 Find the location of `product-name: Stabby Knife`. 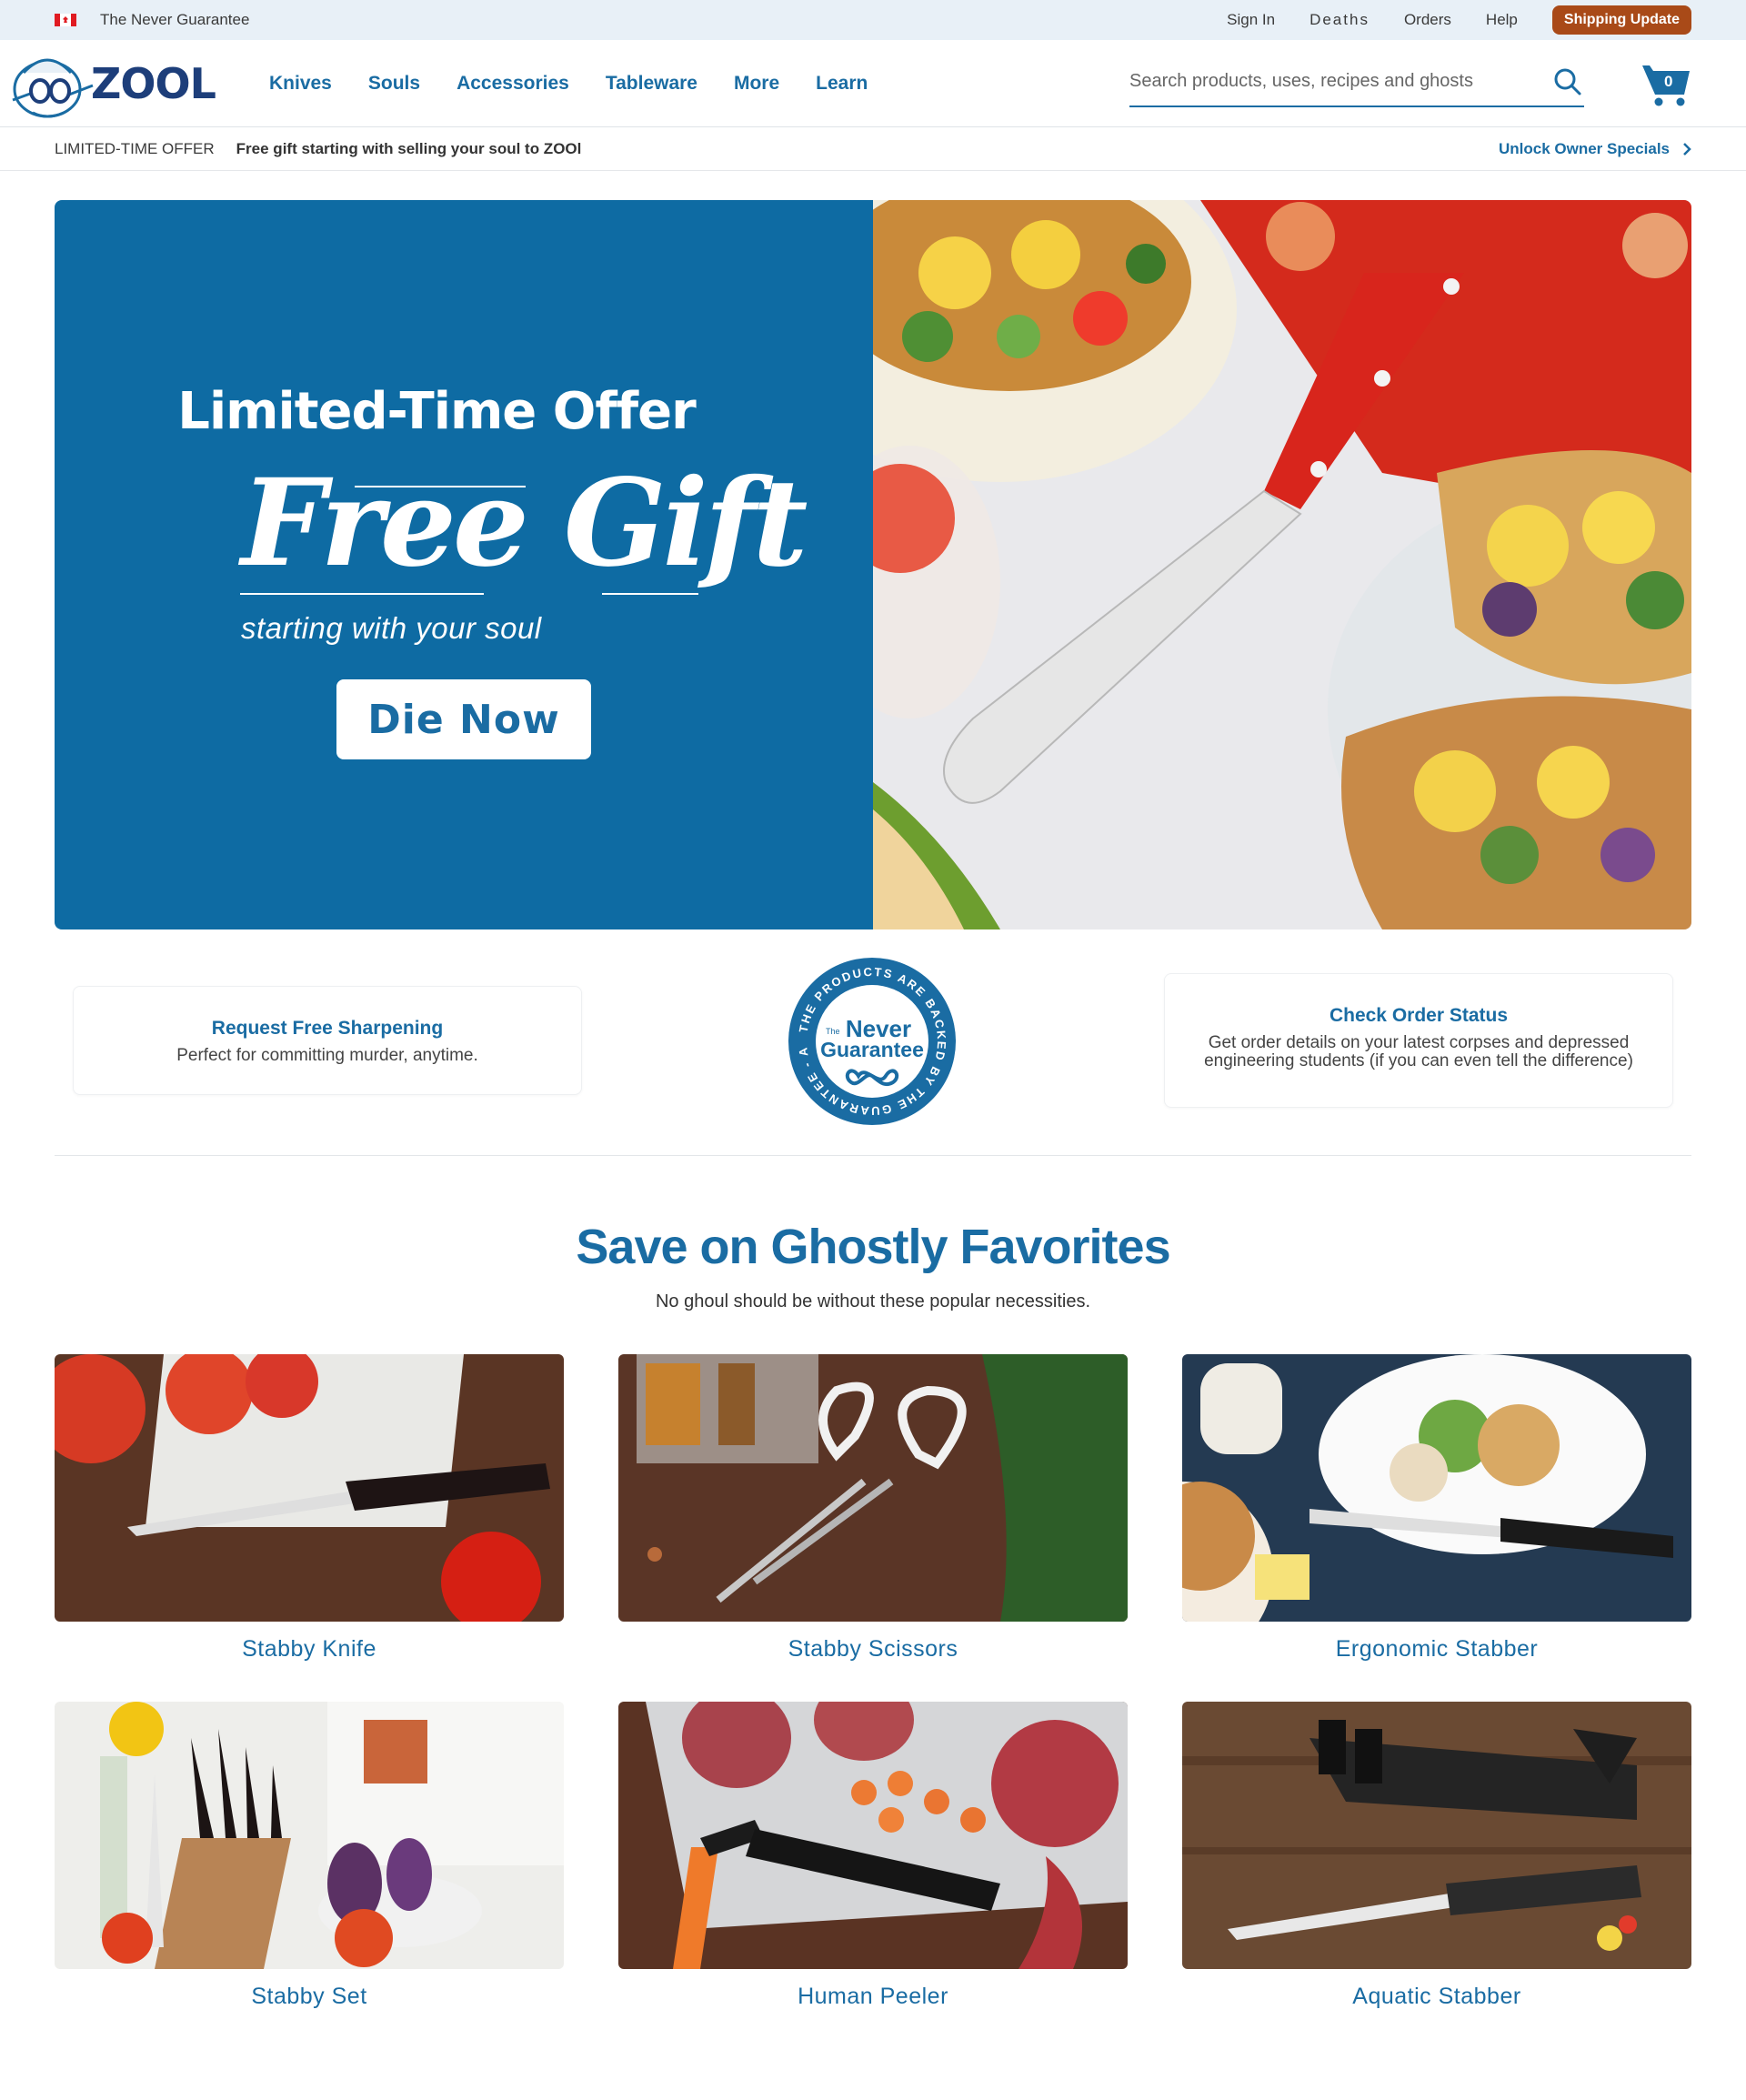

product-name: Stabby Knife is located at coordinates (310, 1649).